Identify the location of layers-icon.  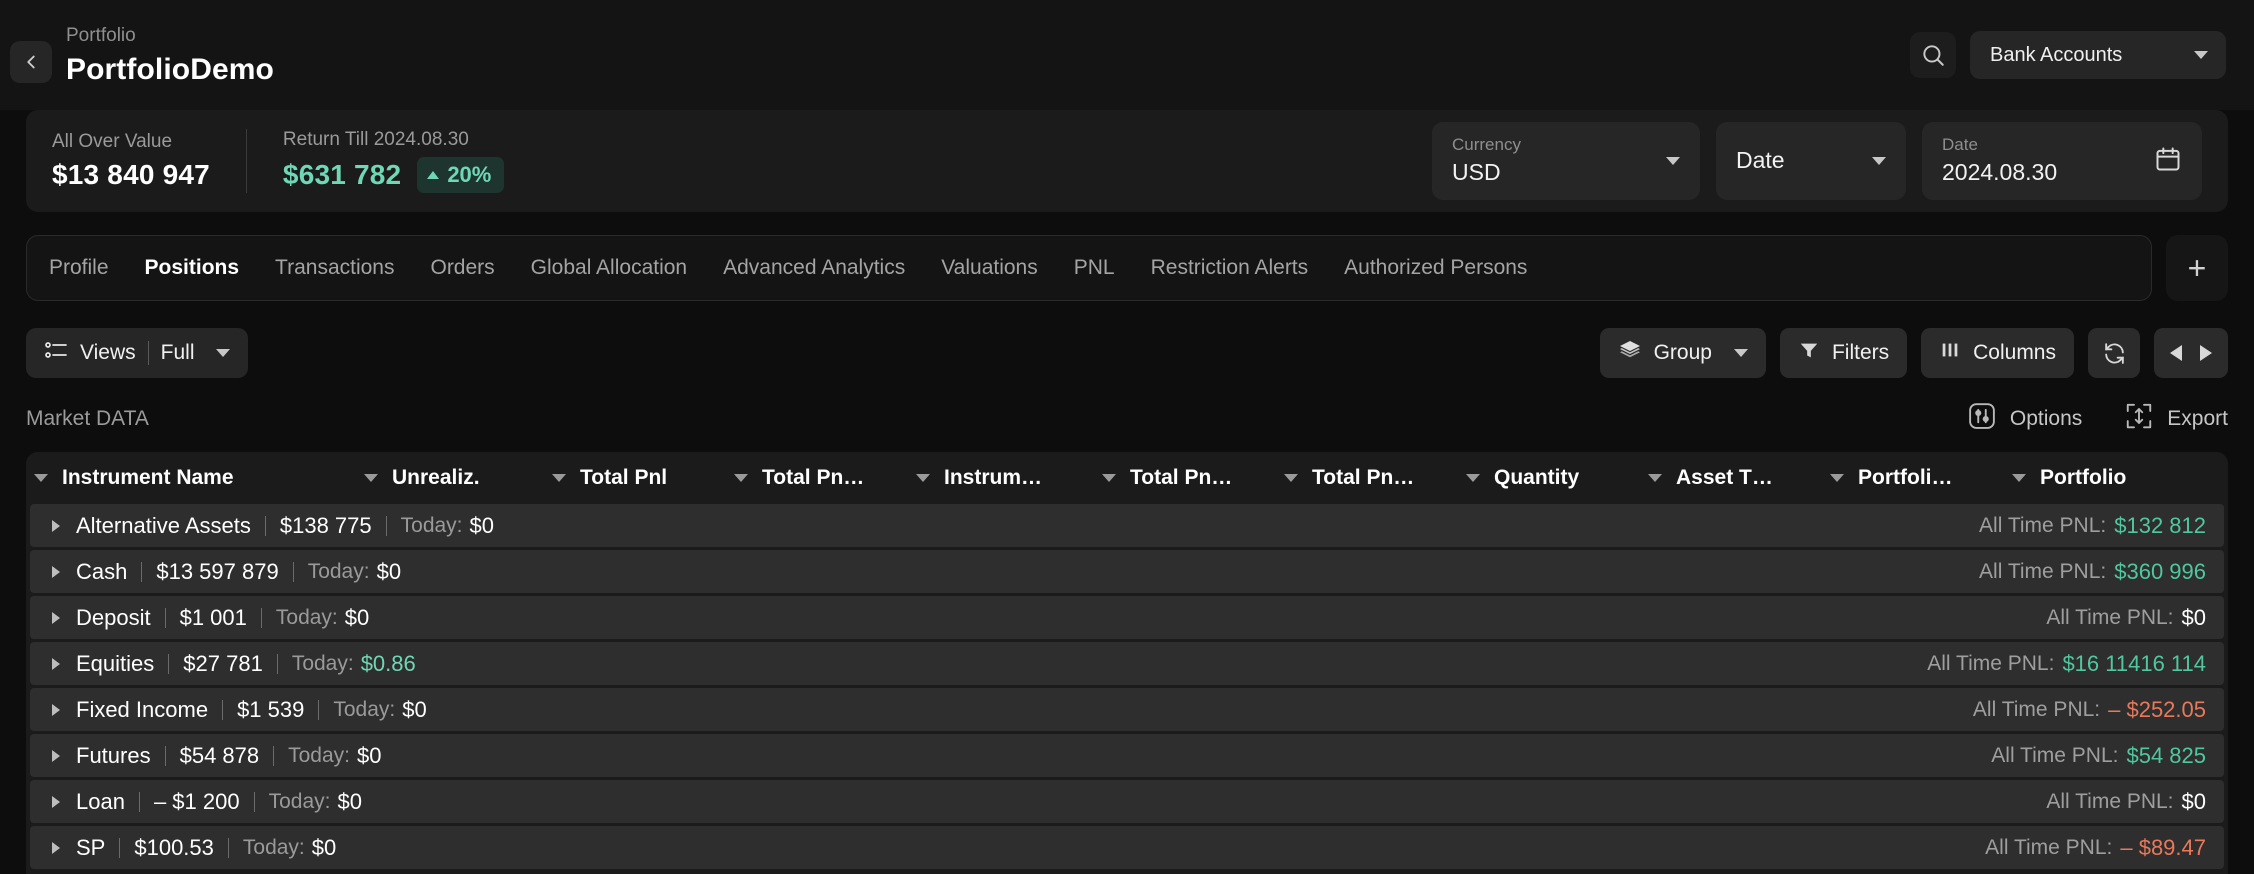
(1630, 353).